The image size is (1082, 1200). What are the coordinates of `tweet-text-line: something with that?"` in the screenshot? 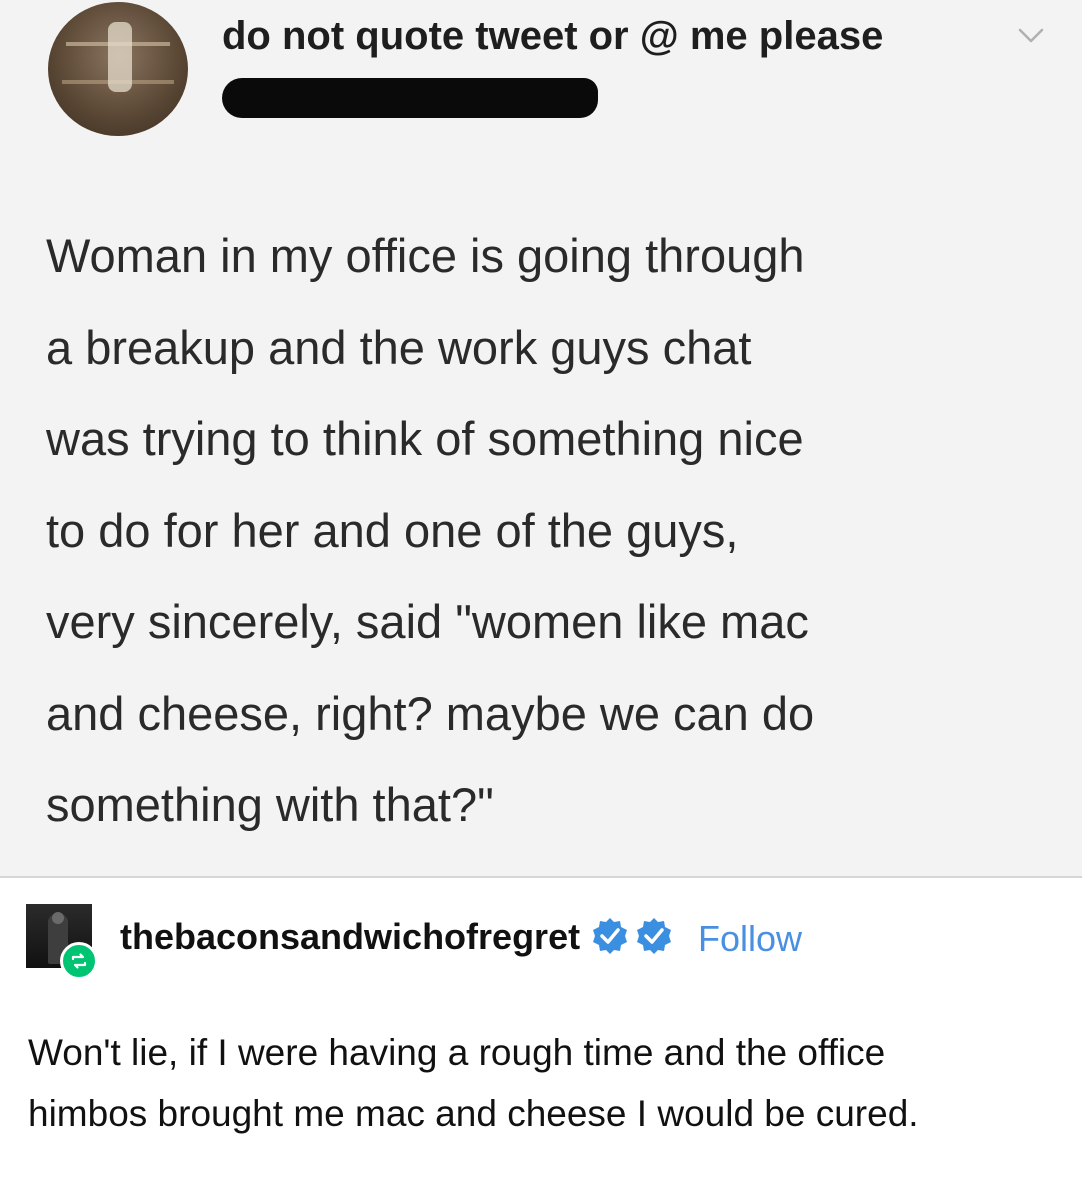 It's located at (270, 804).